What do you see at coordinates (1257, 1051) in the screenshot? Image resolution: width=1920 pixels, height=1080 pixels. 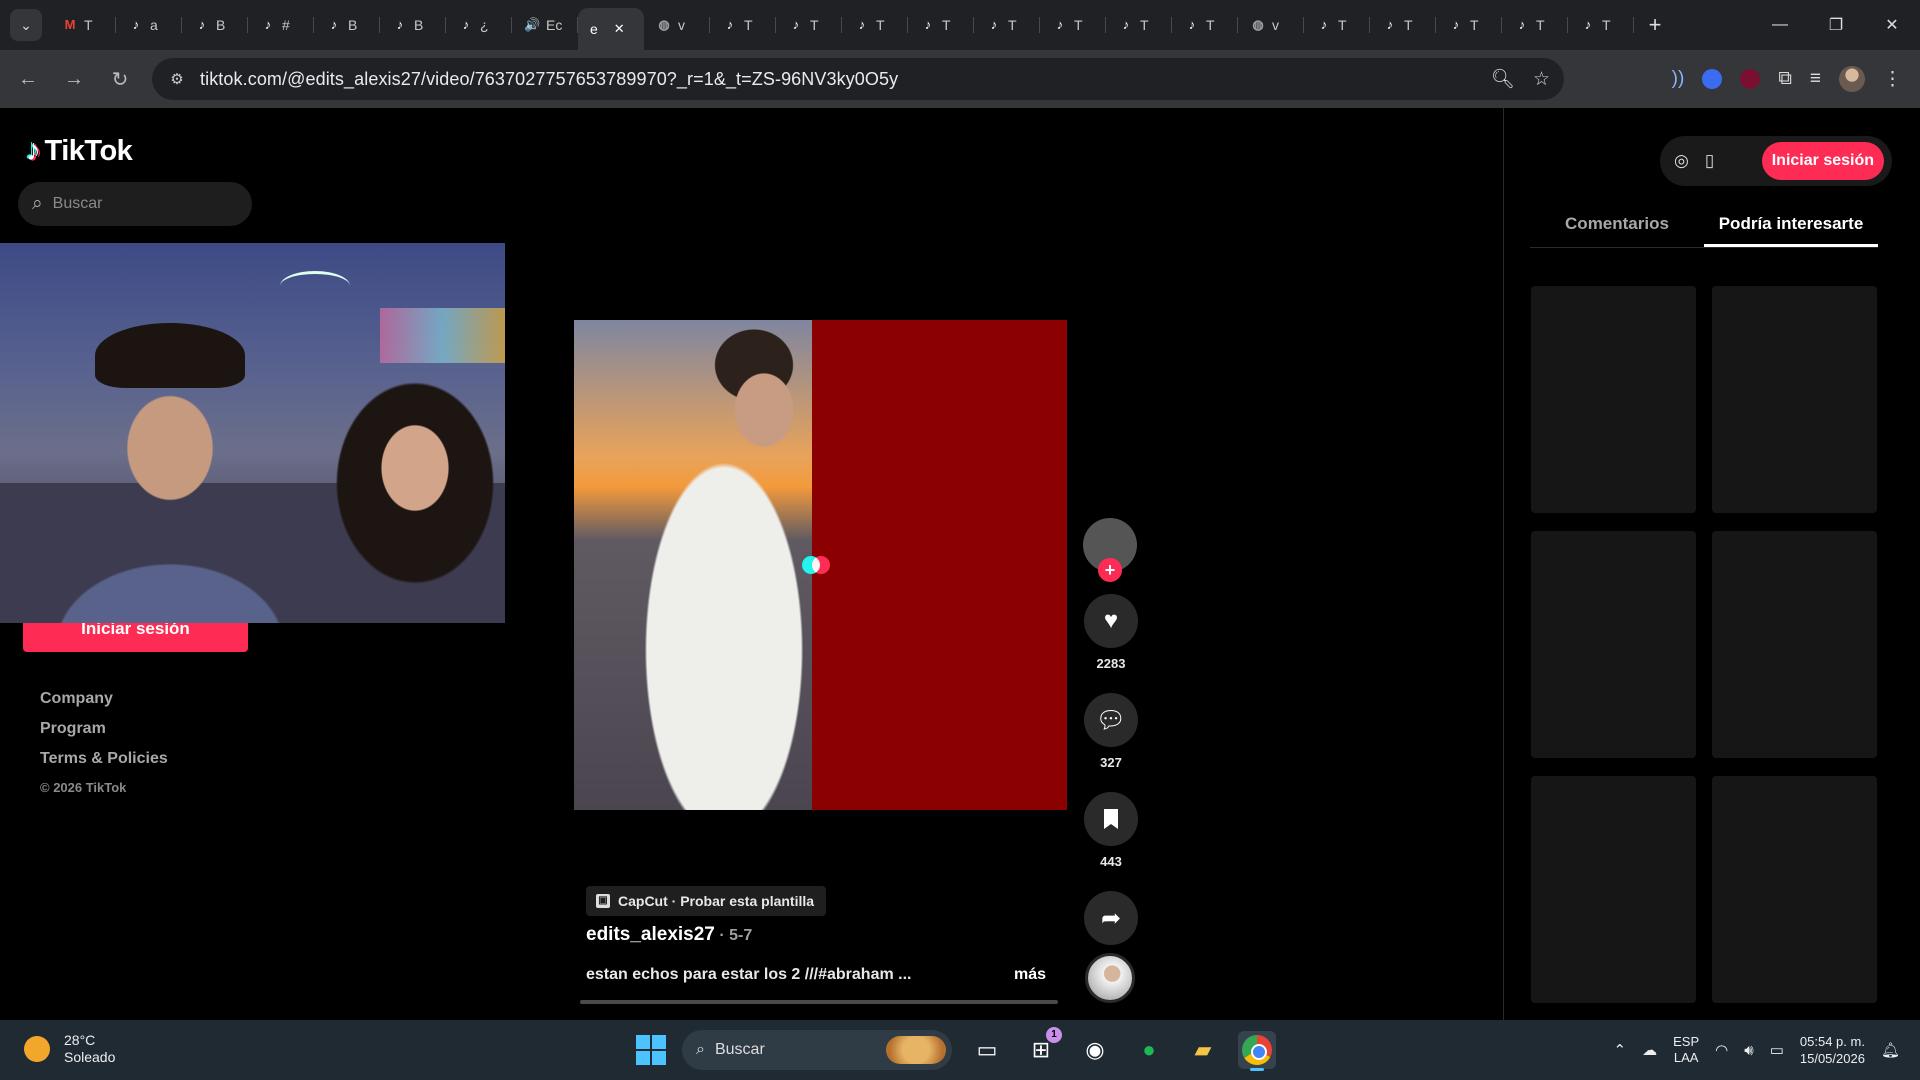 I see `chrome-taskbar-button` at bounding box center [1257, 1051].